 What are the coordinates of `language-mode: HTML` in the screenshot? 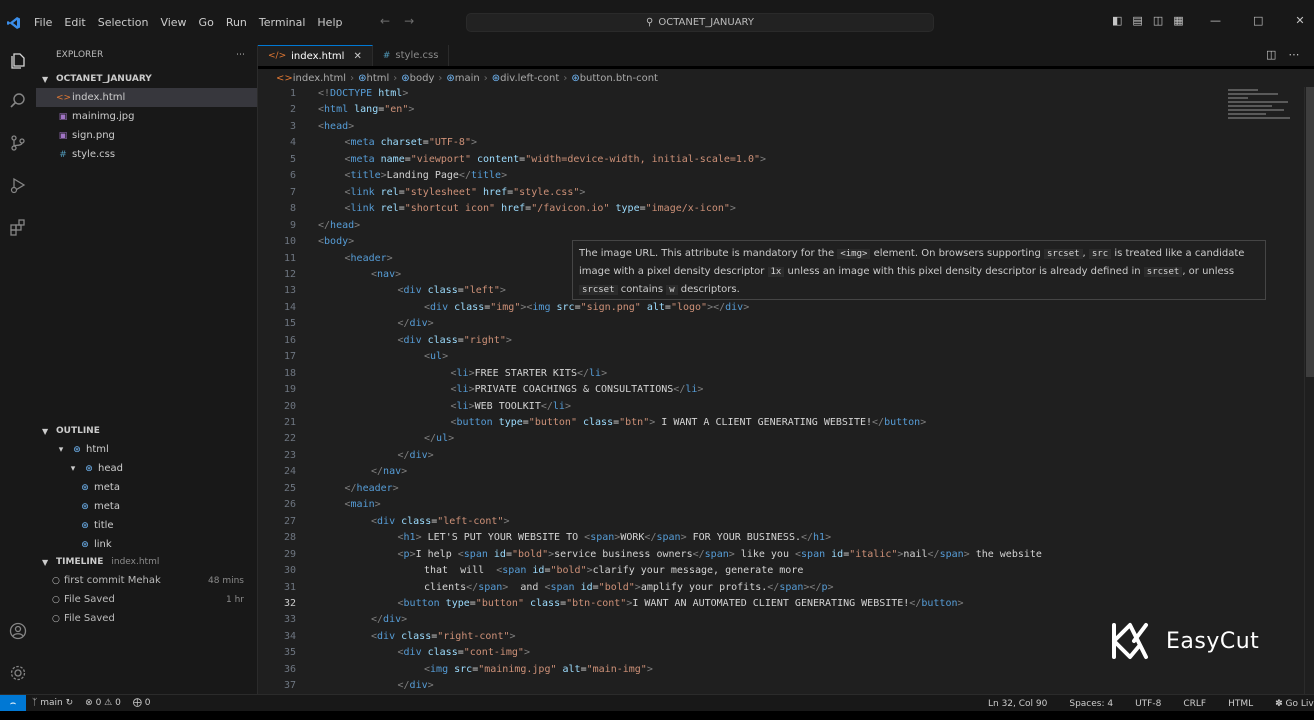 It's located at (1240, 704).